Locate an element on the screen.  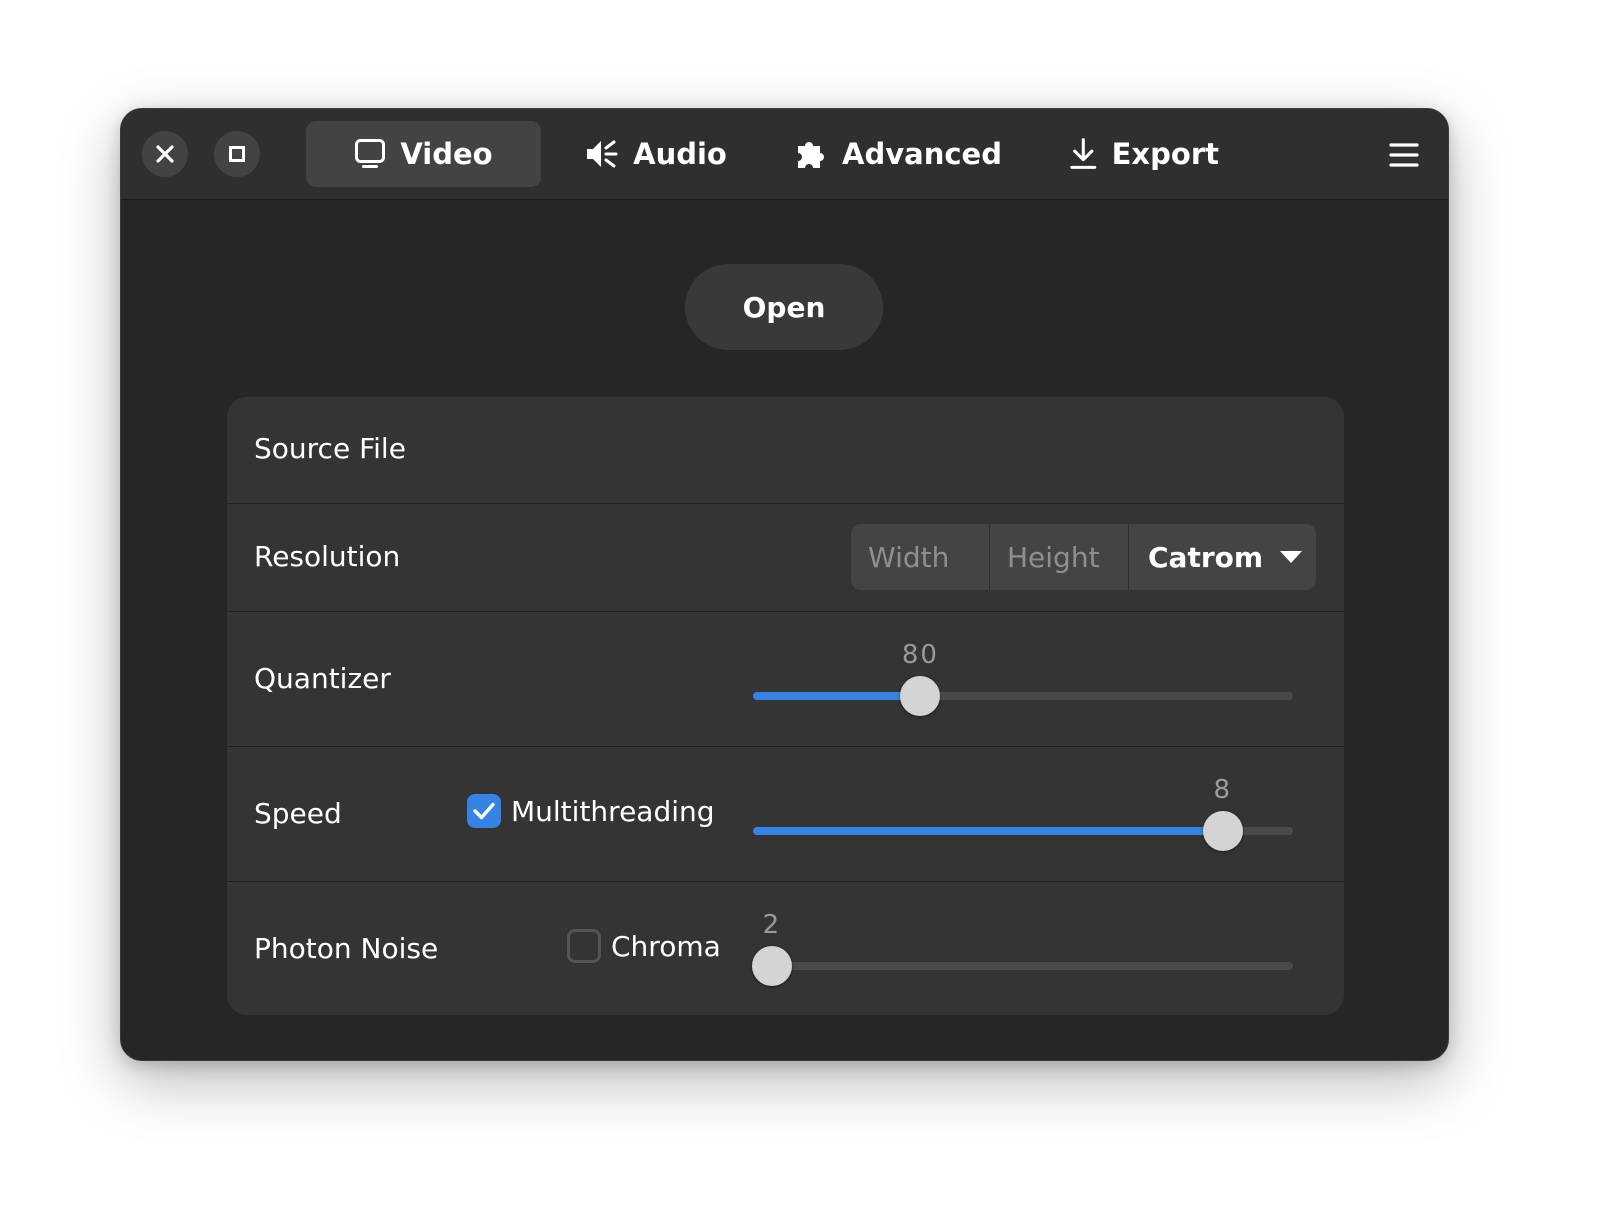
chroma-label: Chroma is located at coordinates (666, 946).